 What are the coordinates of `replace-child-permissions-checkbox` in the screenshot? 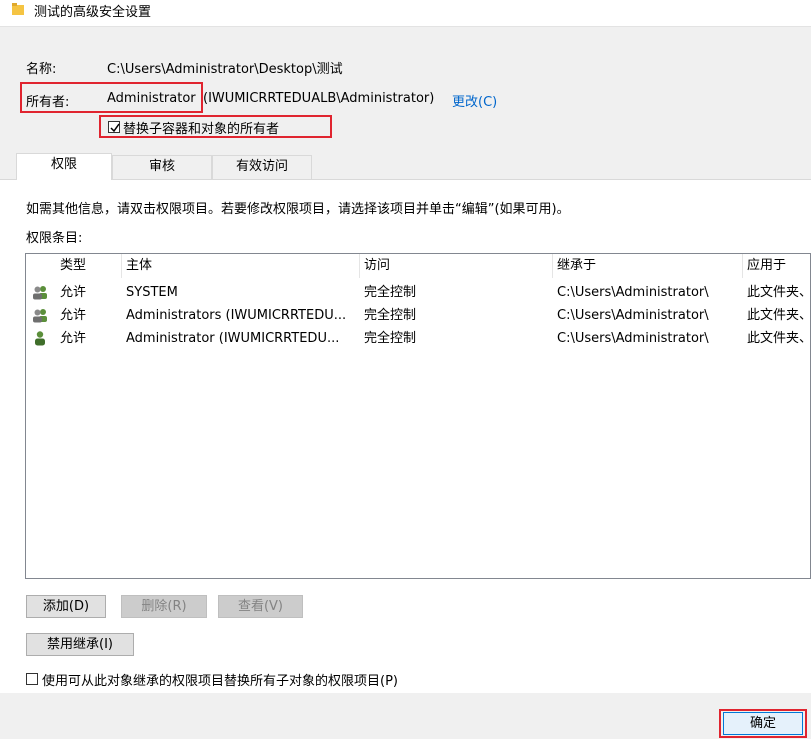 It's located at (32, 679).